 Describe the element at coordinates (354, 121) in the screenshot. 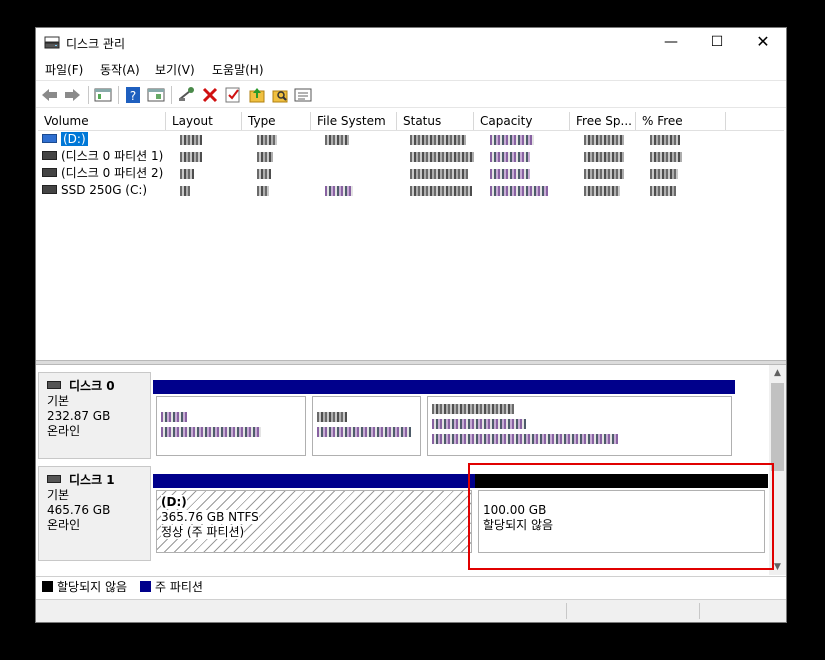

I see `col-file-system: File System` at that location.